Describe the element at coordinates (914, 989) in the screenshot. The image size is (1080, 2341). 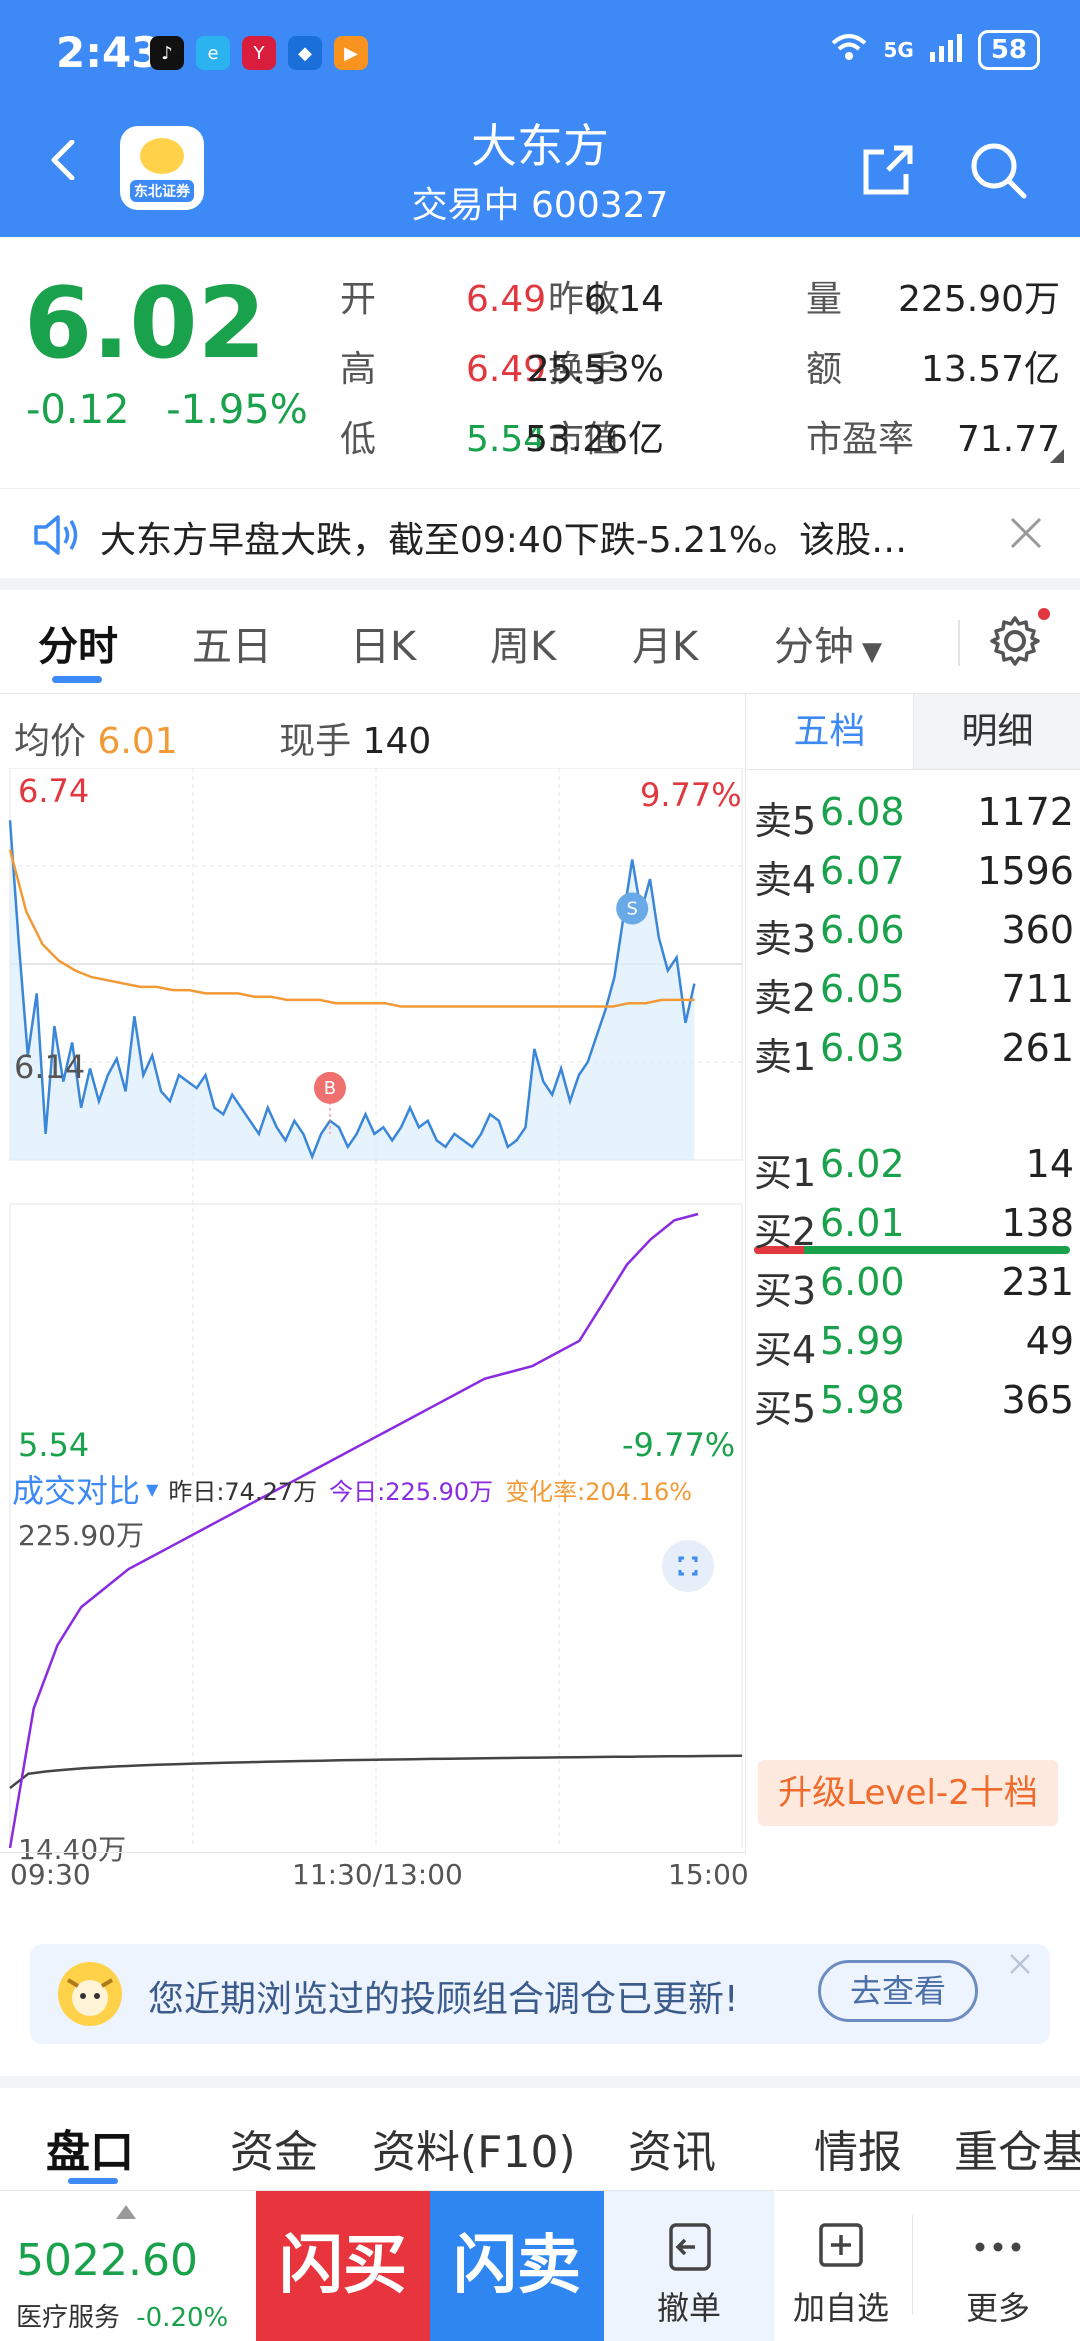
I see `sell-level-row: 卖2 6.05 711` at that location.